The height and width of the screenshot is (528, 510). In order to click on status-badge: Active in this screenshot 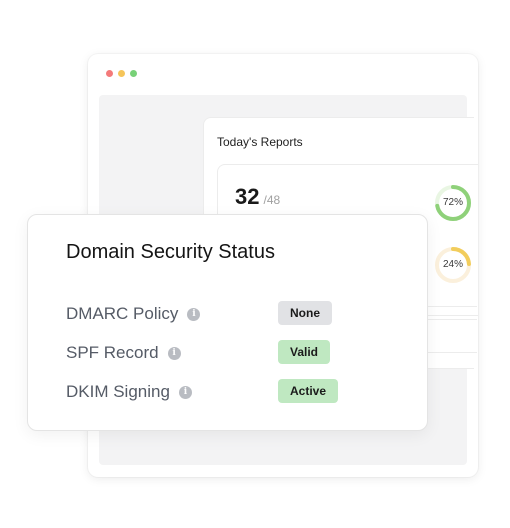, I will do `click(308, 391)`.